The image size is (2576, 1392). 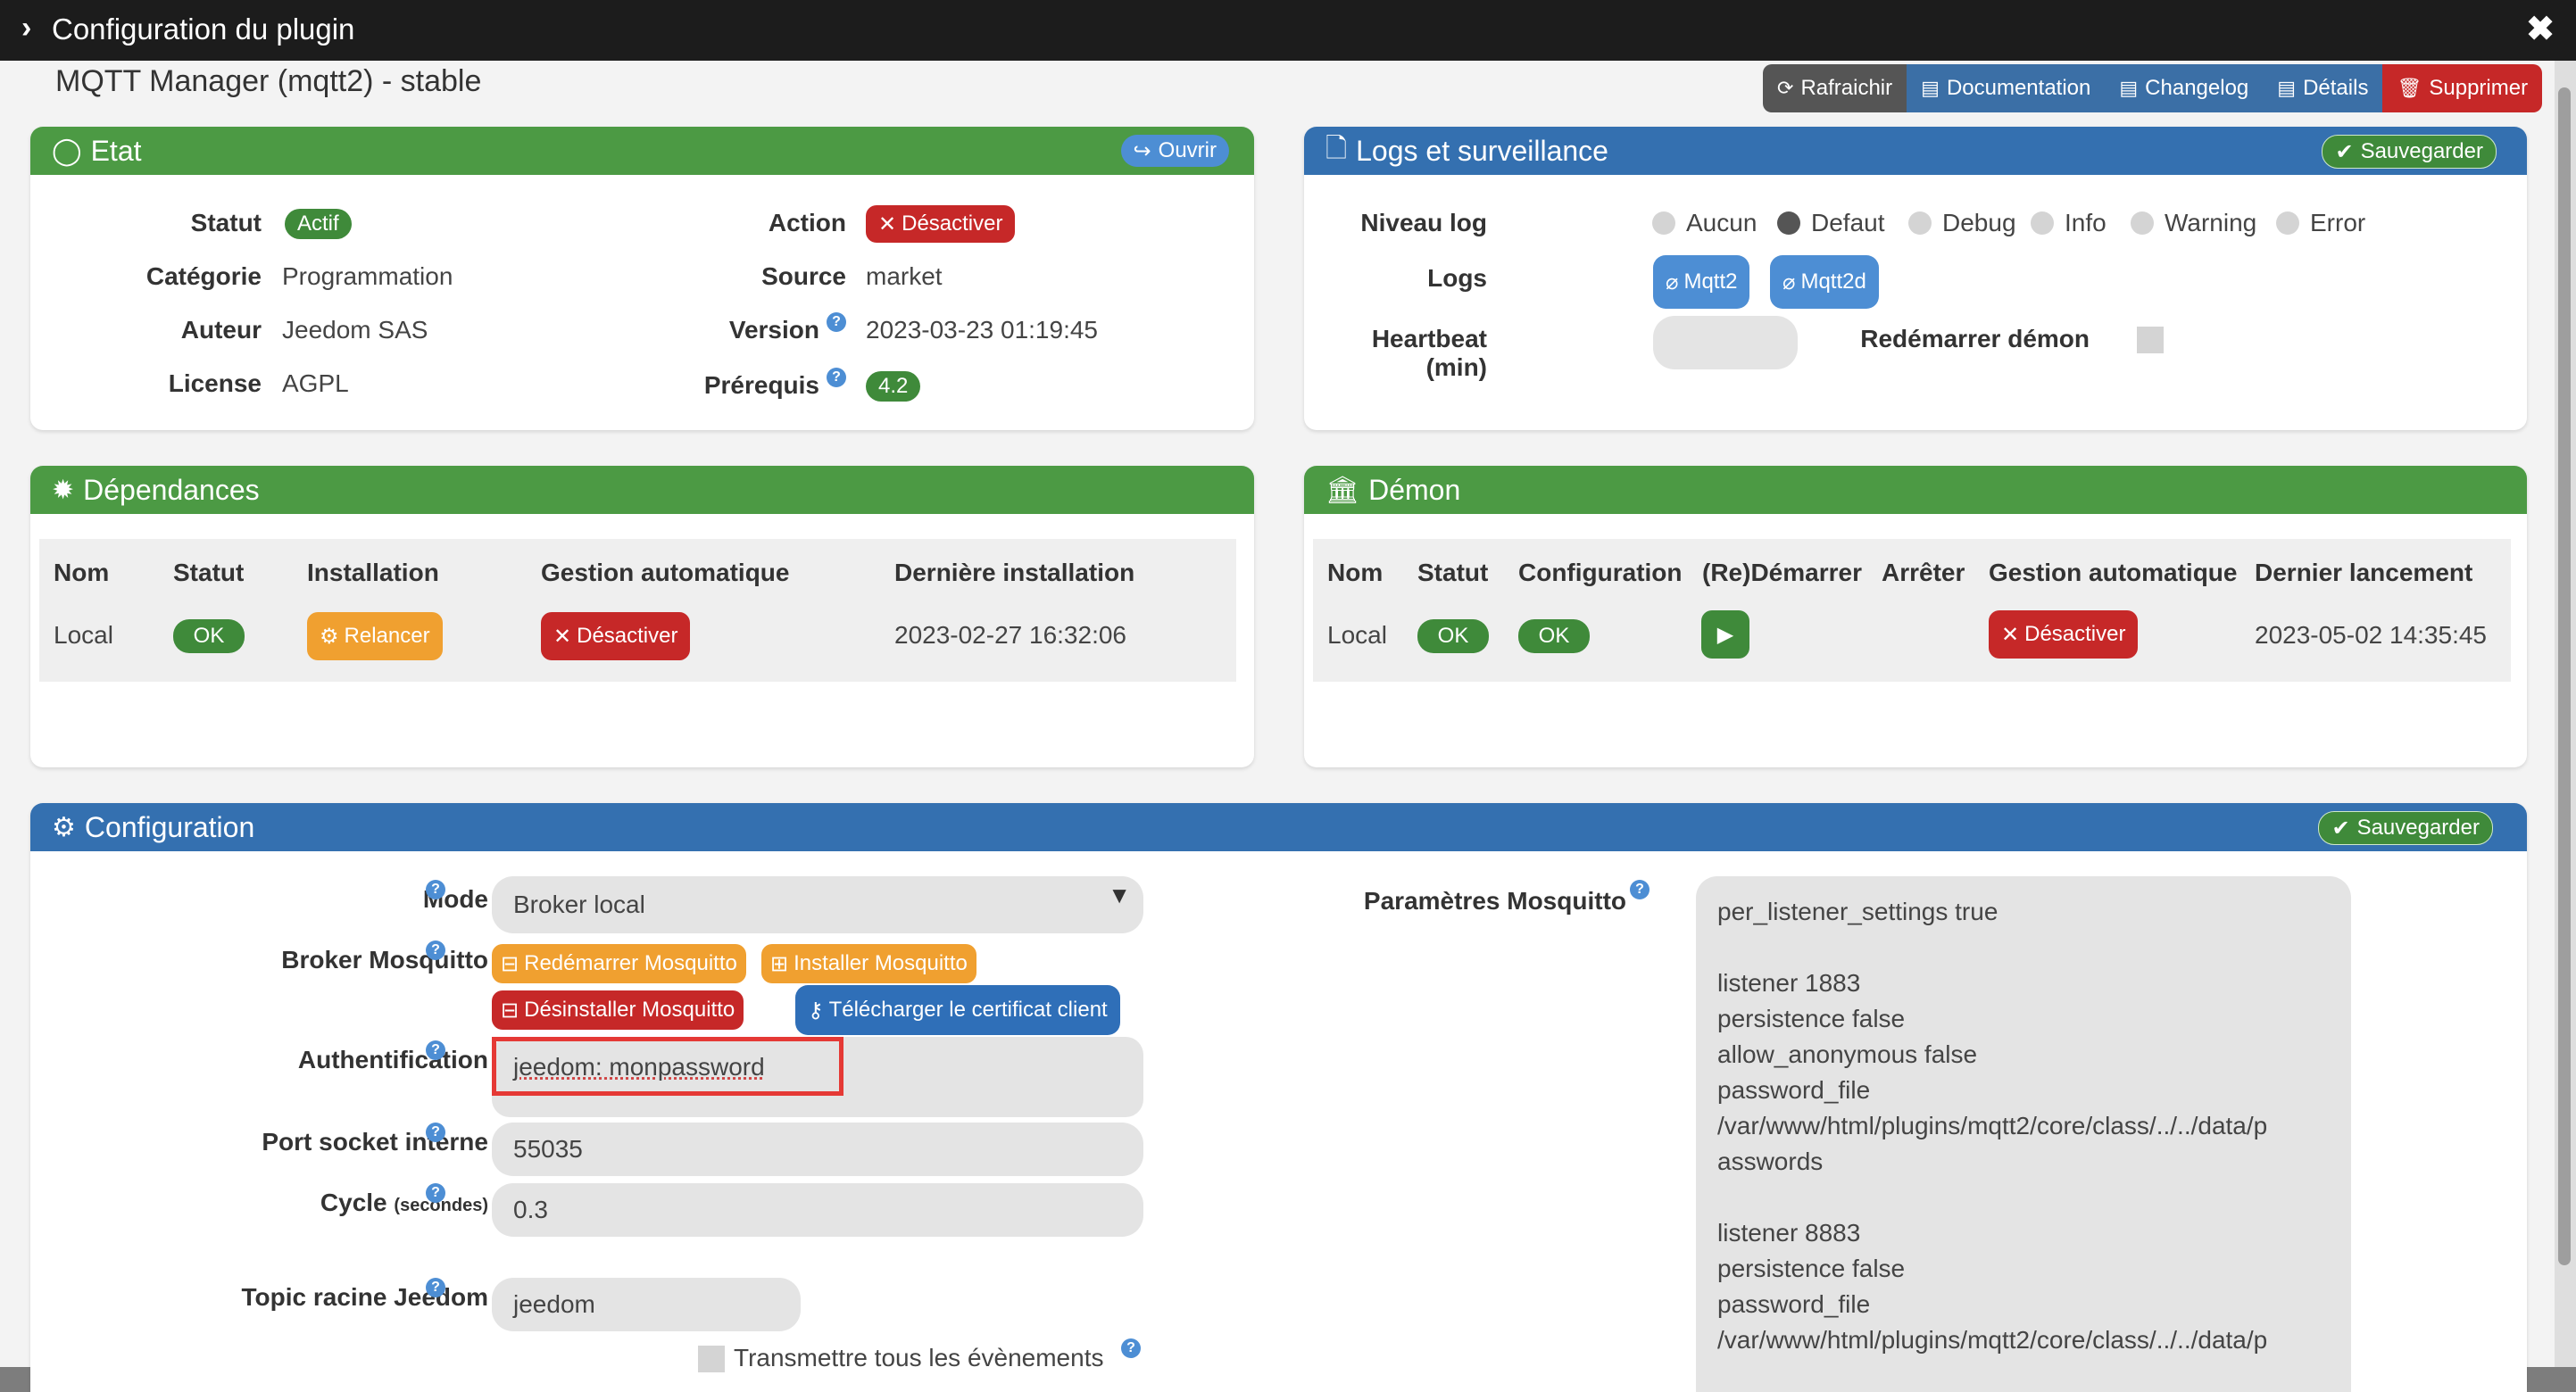 What do you see at coordinates (1704, 223) in the screenshot?
I see `radio-aucun: Aucun` at bounding box center [1704, 223].